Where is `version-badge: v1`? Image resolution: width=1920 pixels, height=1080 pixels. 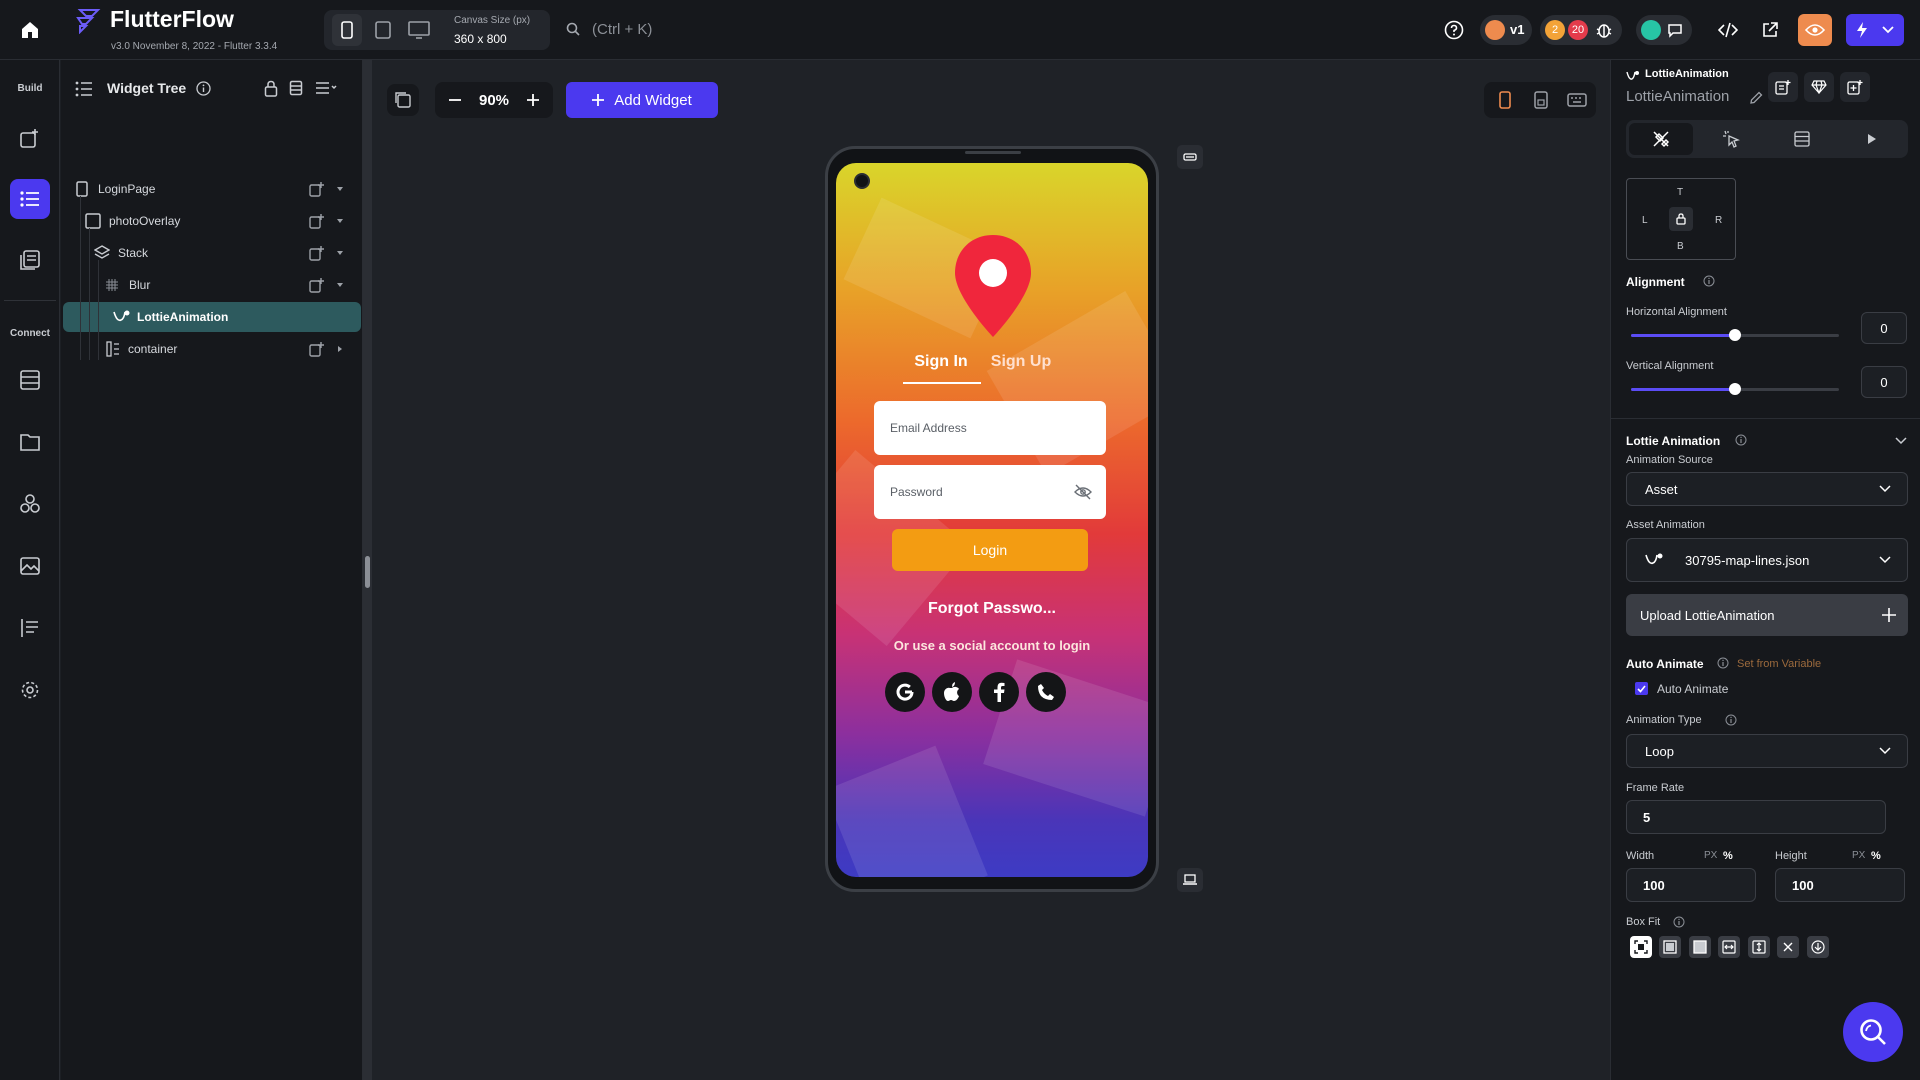 version-badge: v1 is located at coordinates (1506, 30).